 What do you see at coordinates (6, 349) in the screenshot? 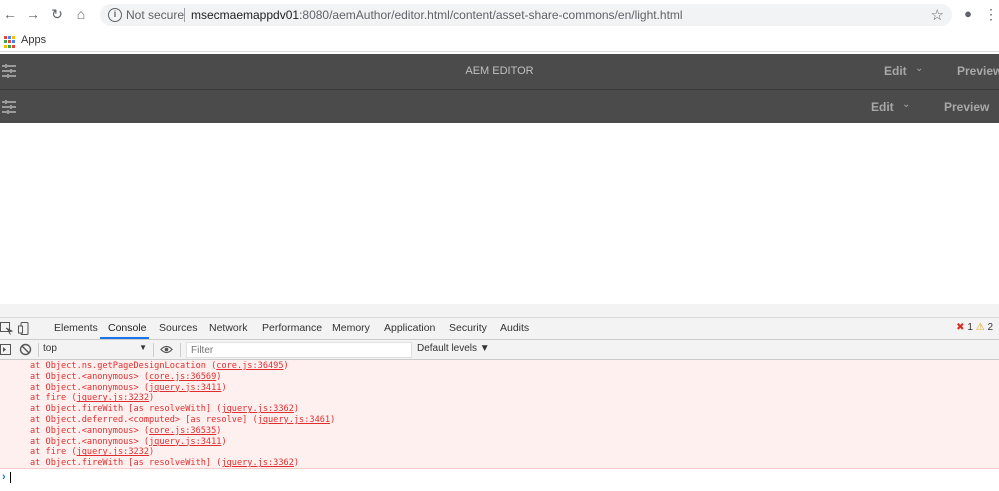
I see `sidebar-toggle-icon` at bounding box center [6, 349].